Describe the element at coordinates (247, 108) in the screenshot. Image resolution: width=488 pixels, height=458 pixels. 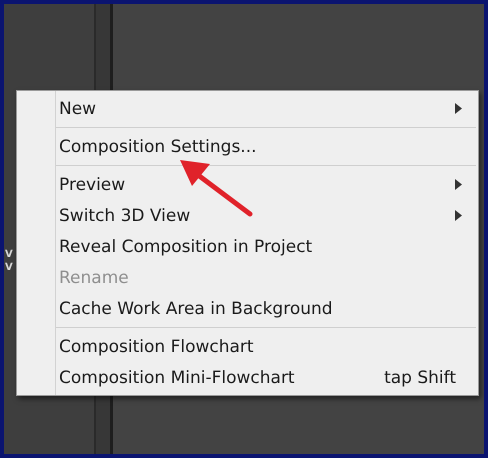
I see `menu-item: New` at that location.